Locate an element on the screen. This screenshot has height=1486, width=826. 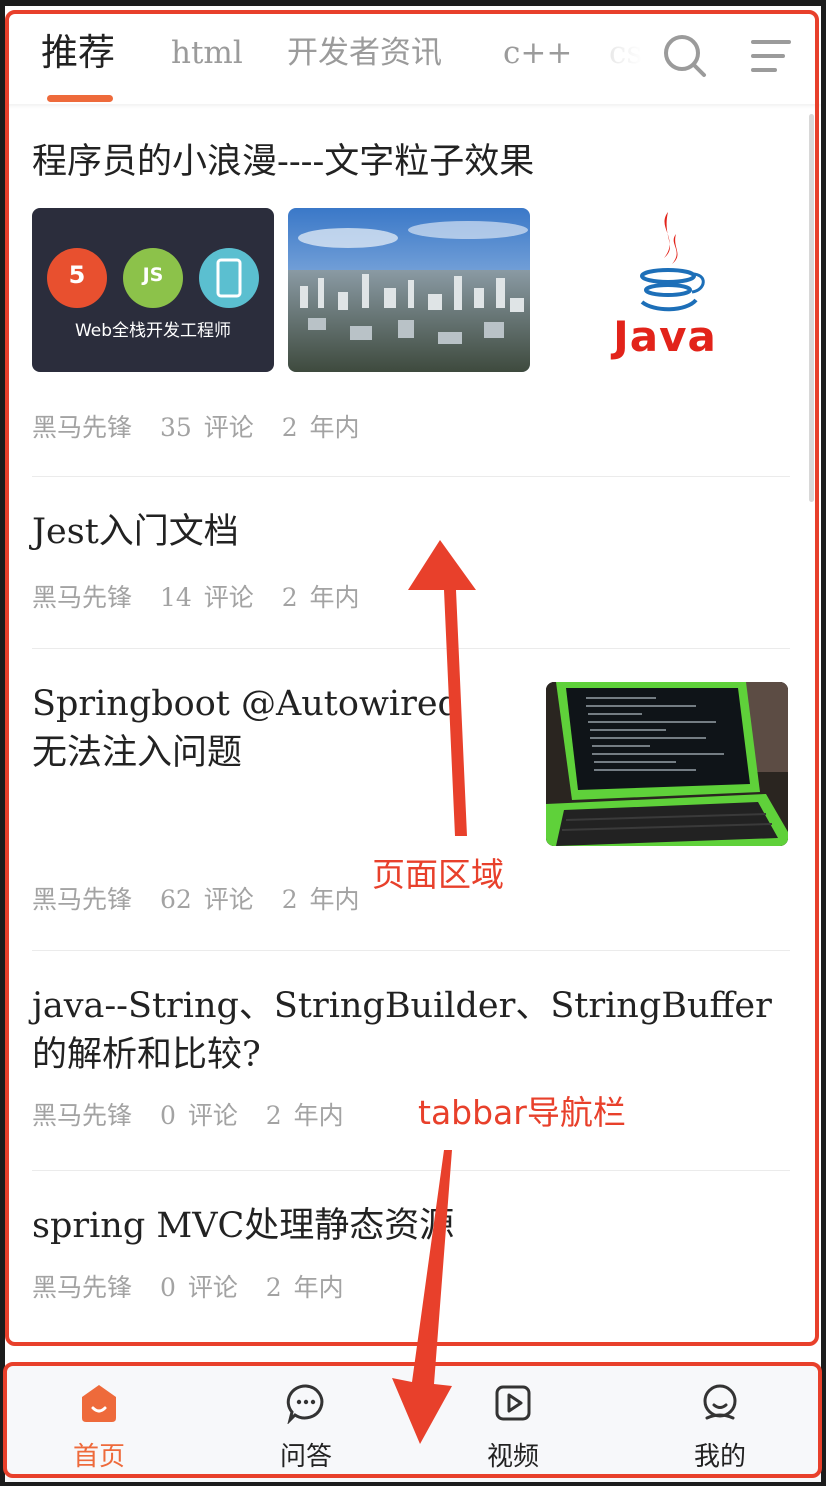
annotation-arrows is located at coordinates (434, 992).